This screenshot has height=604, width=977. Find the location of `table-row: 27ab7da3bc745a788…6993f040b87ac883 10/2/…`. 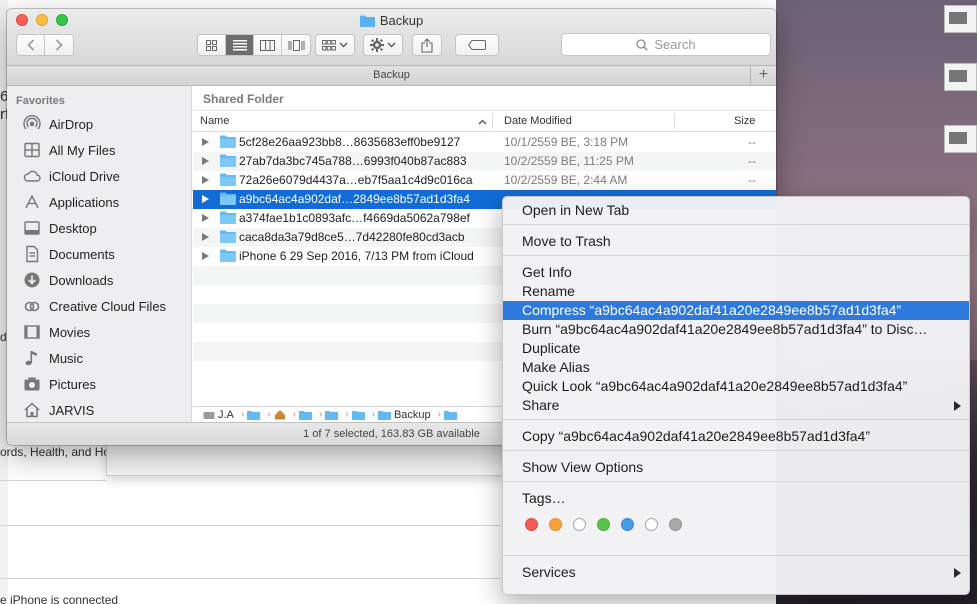

table-row: 27ab7da3bc745a788…6993f040b87ac883 10/2/… is located at coordinates (484, 161).